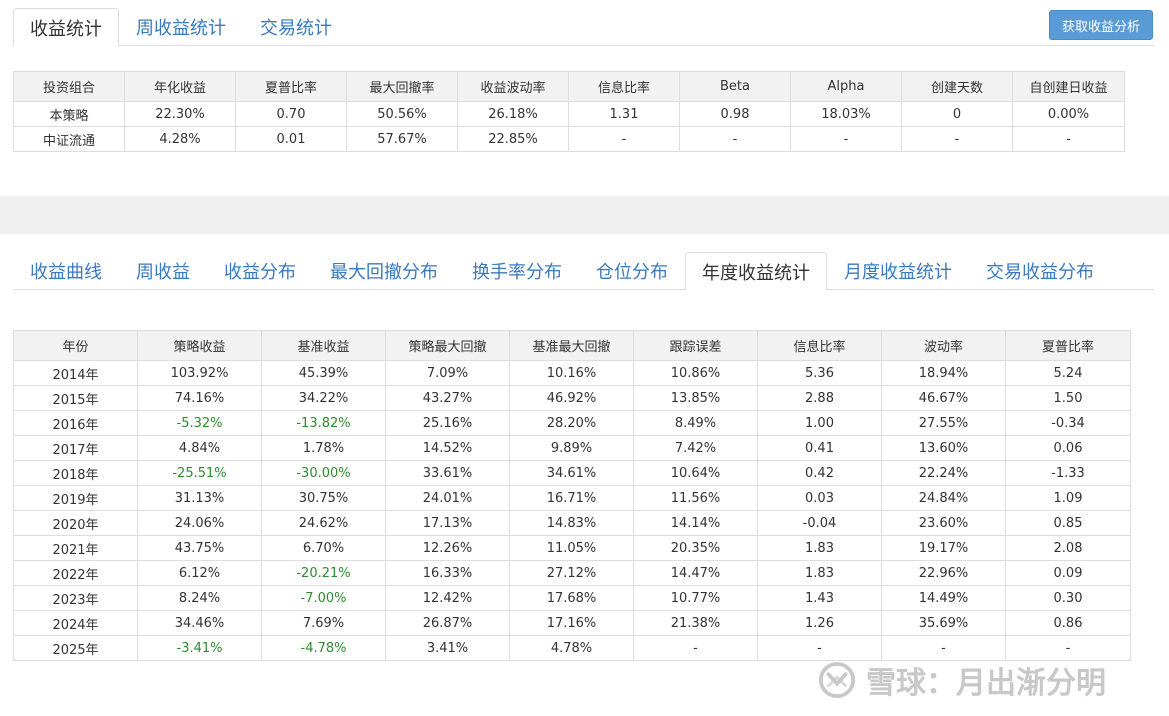 The width and height of the screenshot is (1169, 716). I want to click on table-cell: 12.42%, so click(447, 598).